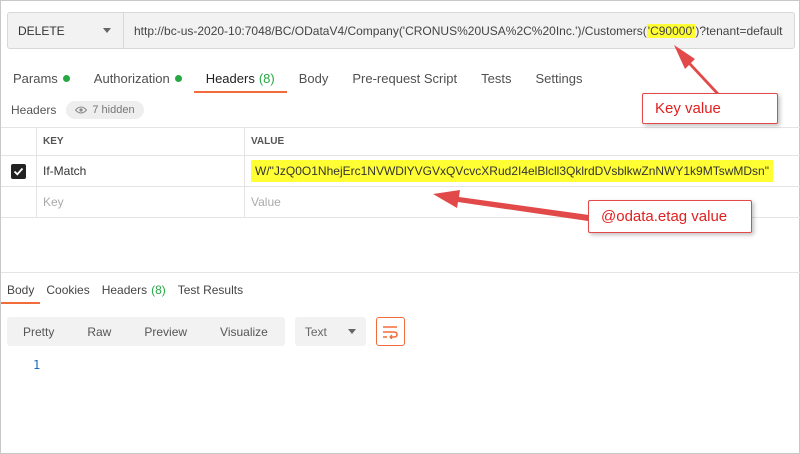 The width and height of the screenshot is (800, 454). What do you see at coordinates (266, 78) in the screenshot?
I see `tab-headers-count: (8)` at bounding box center [266, 78].